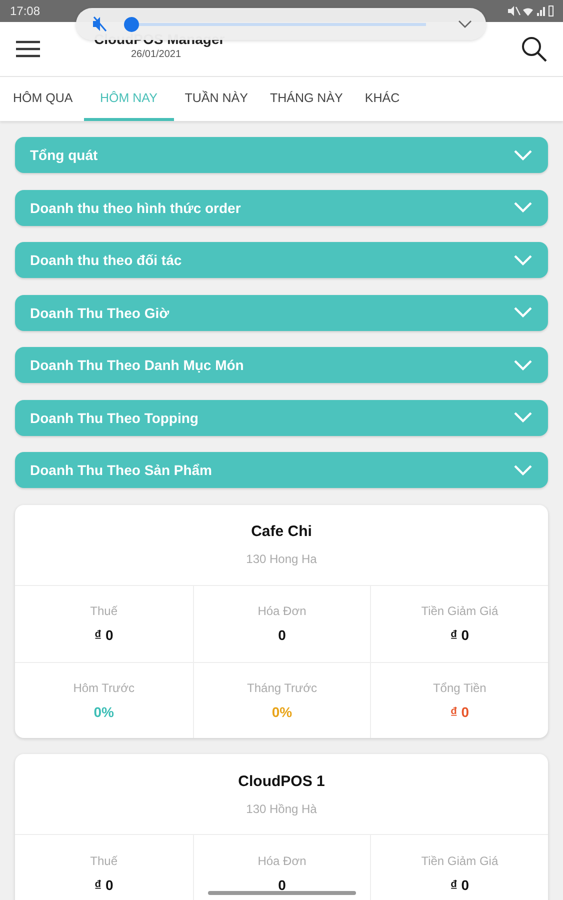  I want to click on section-header: Doanh Thu Theo Danh Mục Món, so click(281, 365).